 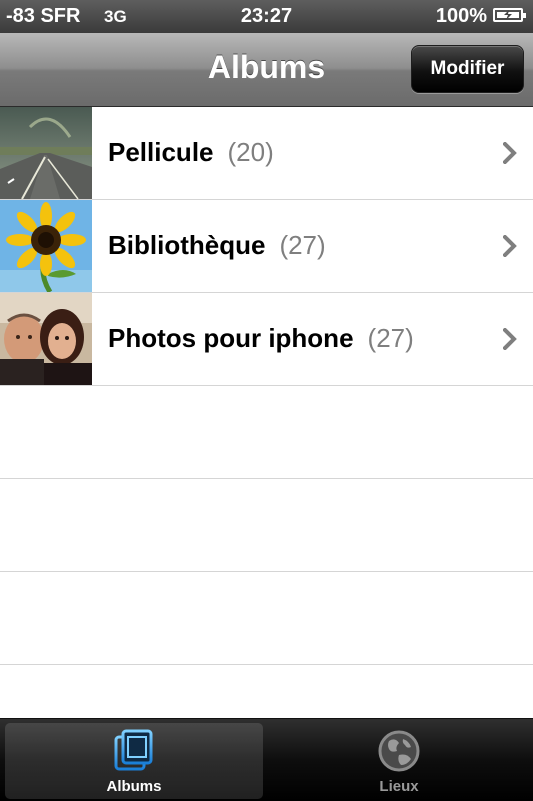 I want to click on album-row-camera-roll: Pellicule (20), so click(x=266, y=153).